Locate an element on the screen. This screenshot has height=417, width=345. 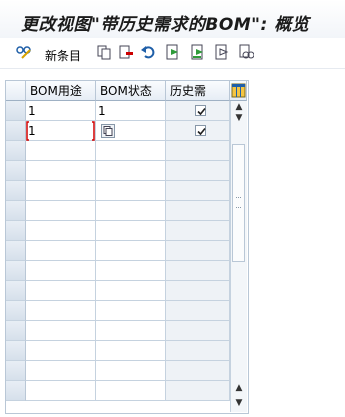
scrollbar-thumb is located at coordinates (238, 203).